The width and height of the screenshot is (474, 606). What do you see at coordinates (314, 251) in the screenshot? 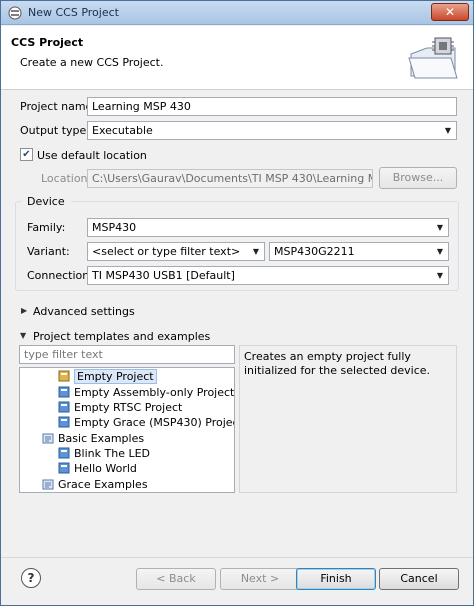
I see `variant-value: MSP430G2211` at bounding box center [314, 251].